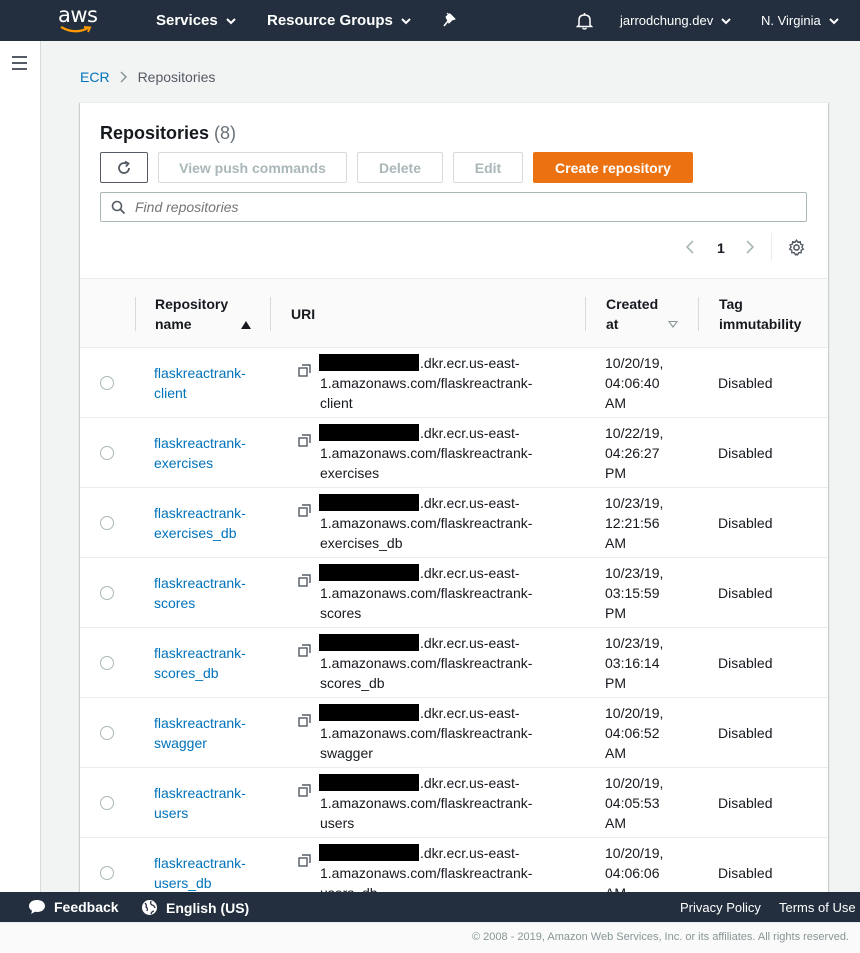 The height and width of the screenshot is (953, 860). I want to click on repository-name-link: flaskreactrank- exercises_db, so click(214, 523).